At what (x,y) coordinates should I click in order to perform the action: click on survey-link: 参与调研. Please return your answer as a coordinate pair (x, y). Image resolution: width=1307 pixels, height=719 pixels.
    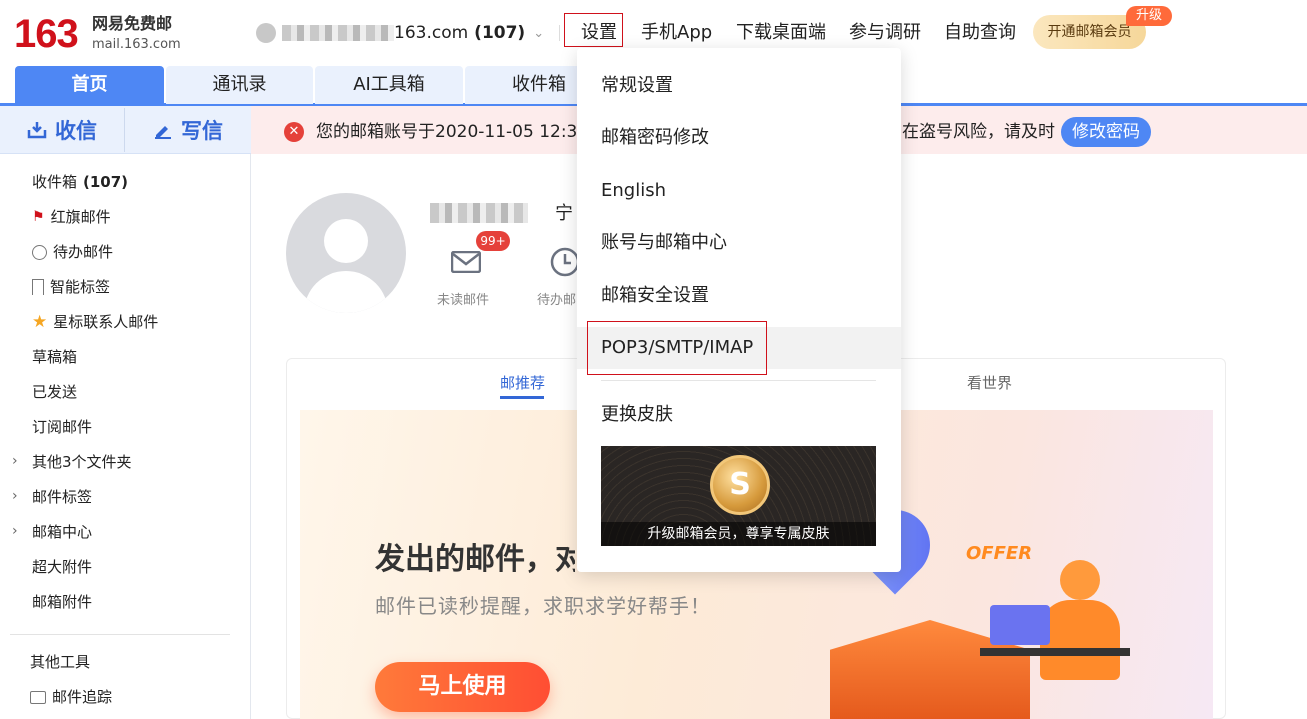
    Looking at the image, I should click on (885, 33).